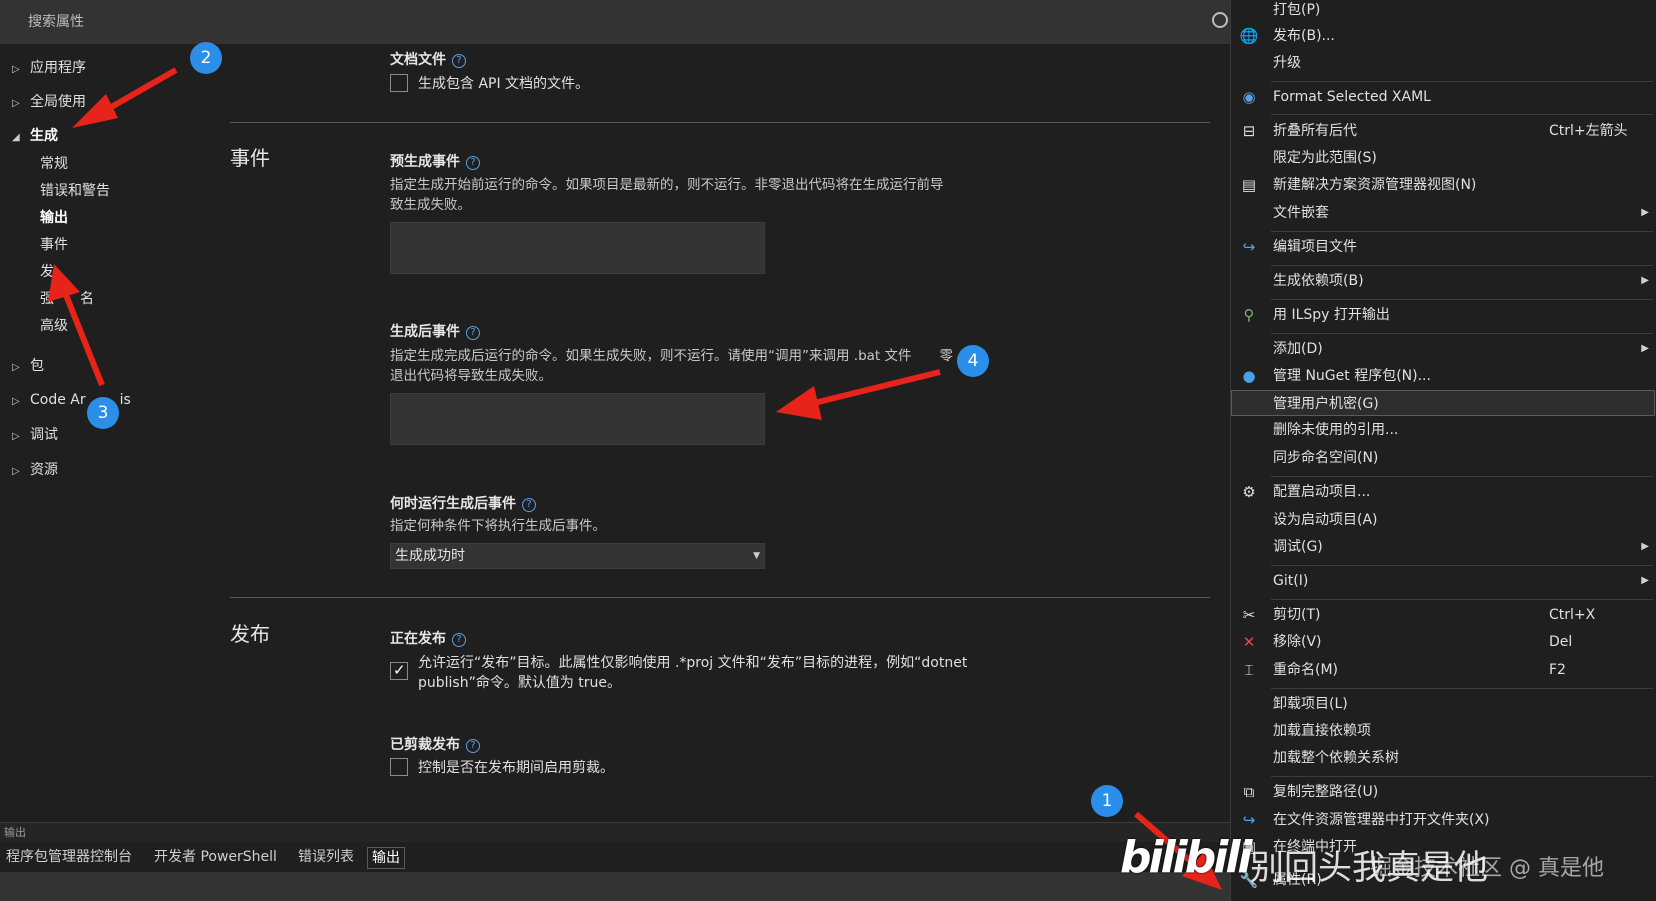  What do you see at coordinates (69, 858) in the screenshot?
I see `tab-package-manager-console: 程序包管理器控制台` at bounding box center [69, 858].